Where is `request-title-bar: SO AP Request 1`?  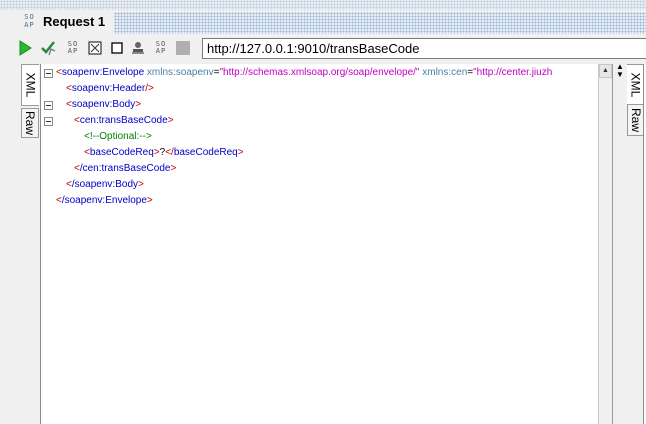
request-title-bar: SO AP Request 1 is located at coordinates (323, 17).